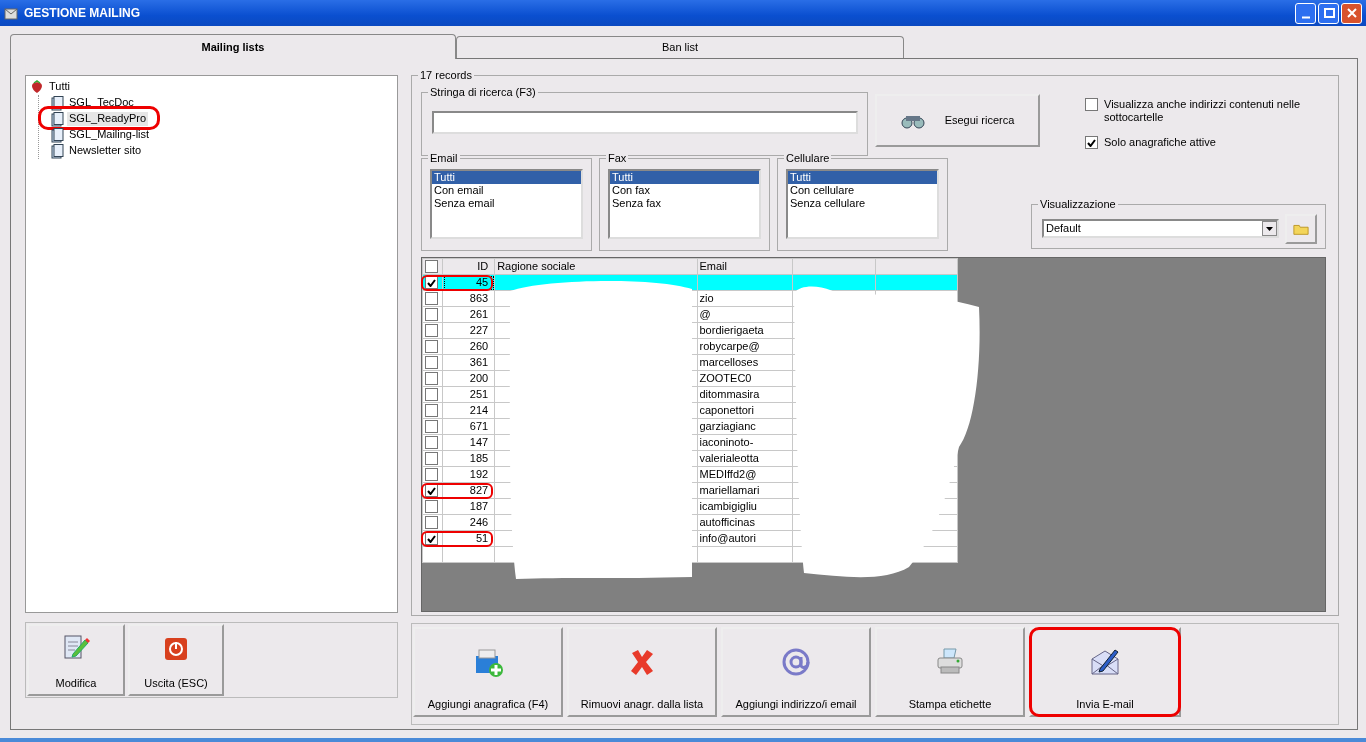 The height and width of the screenshot is (742, 1366). I want to click on group-title: Email, so click(444, 158).